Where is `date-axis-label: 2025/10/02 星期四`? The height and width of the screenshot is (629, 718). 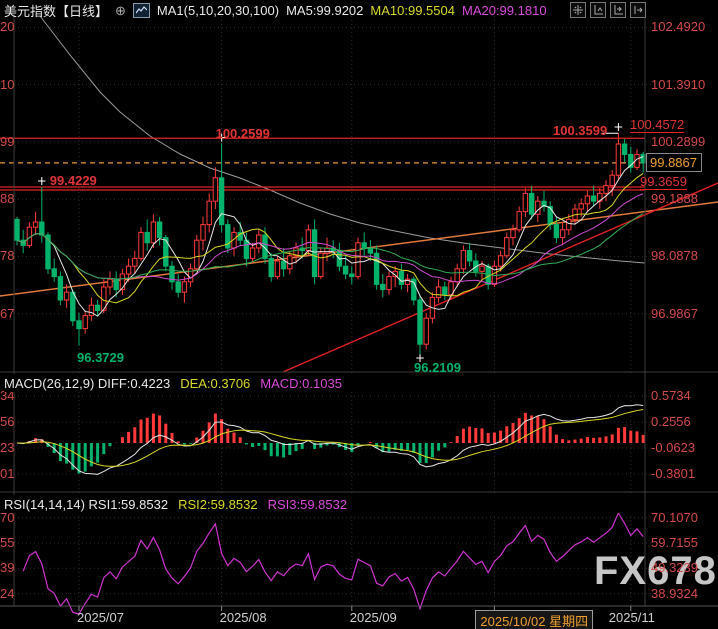
date-axis-label: 2025/10/02 星期四 is located at coordinates (534, 619).